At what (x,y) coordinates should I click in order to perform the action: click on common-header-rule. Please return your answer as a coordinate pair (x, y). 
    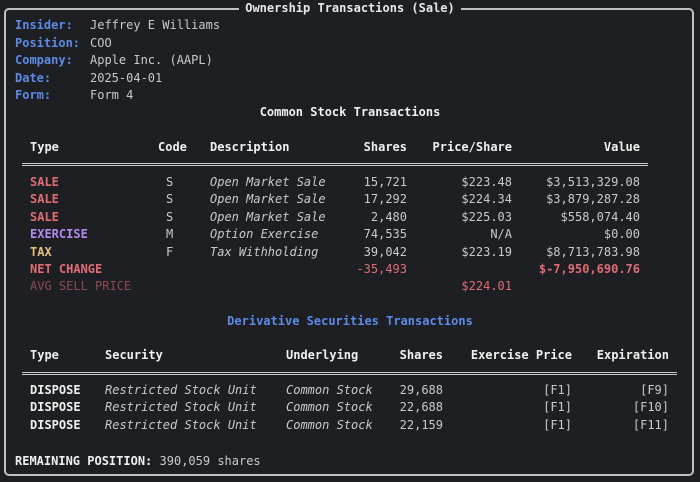
    Looking at the image, I should click on (335, 164).